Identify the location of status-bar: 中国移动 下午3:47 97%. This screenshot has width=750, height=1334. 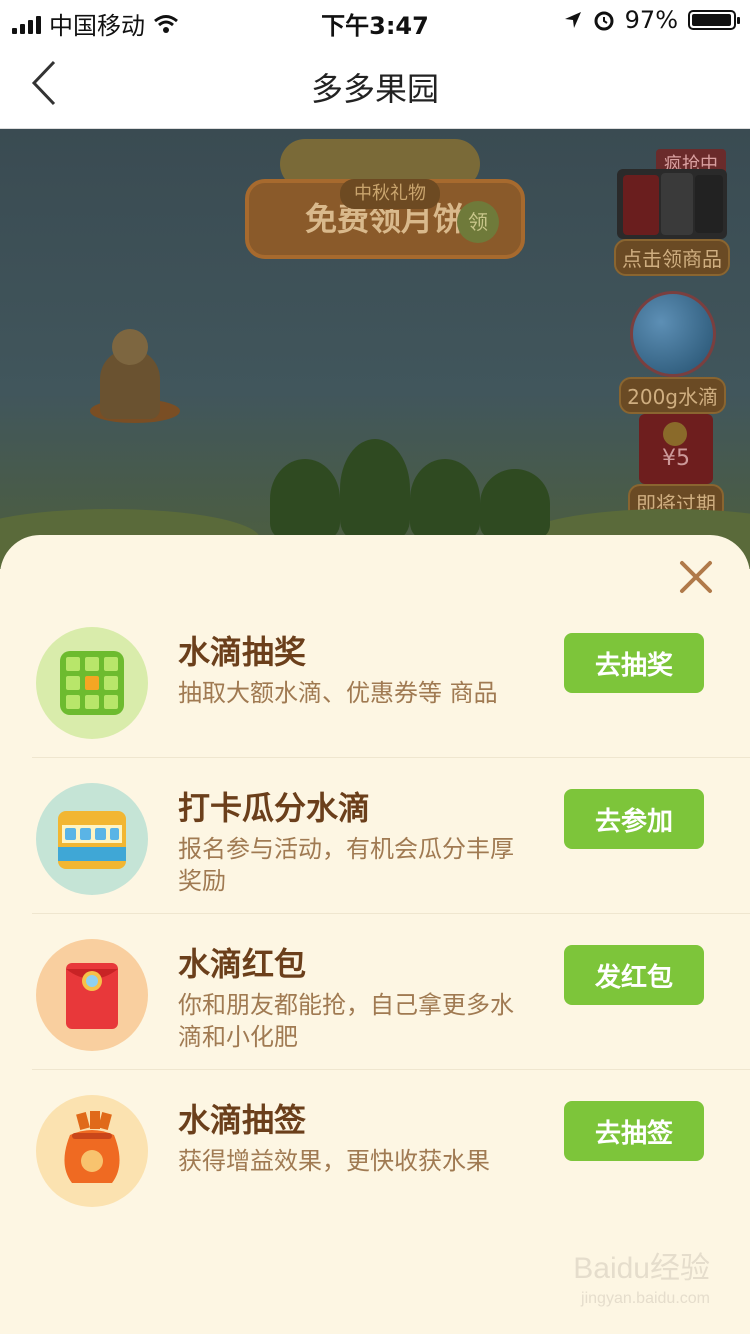
(375, 20).